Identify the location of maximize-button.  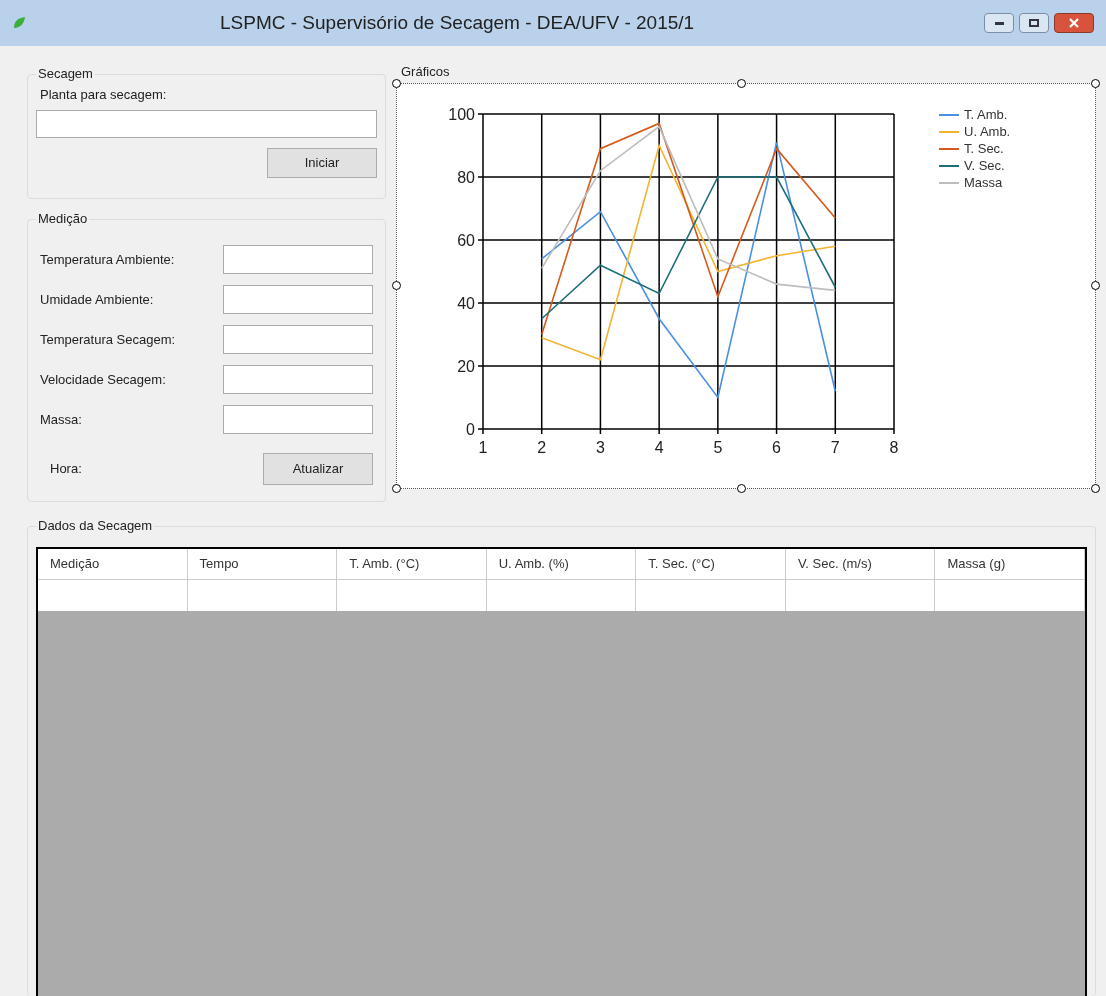
(1034, 23).